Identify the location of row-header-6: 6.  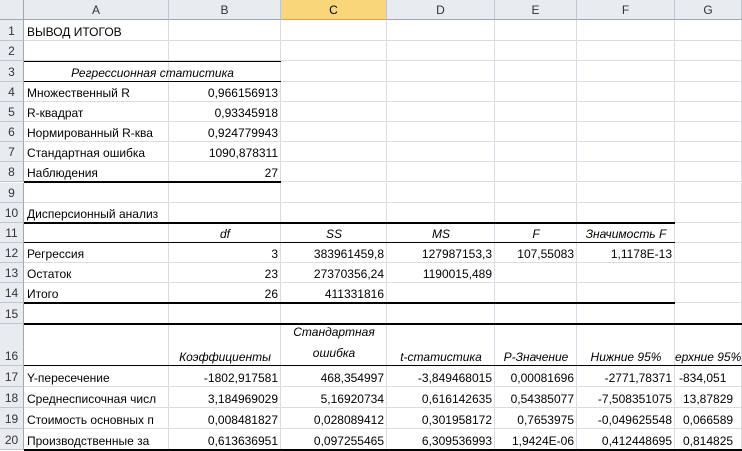
(12, 132).